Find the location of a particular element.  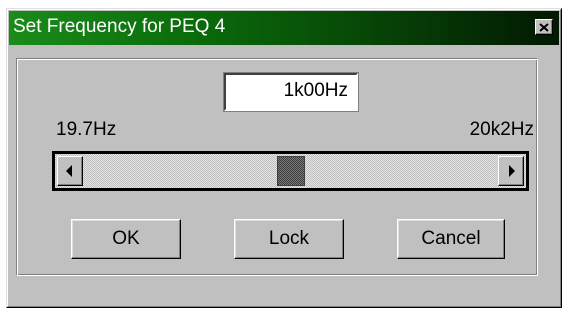

slider-left-button is located at coordinates (70, 171).